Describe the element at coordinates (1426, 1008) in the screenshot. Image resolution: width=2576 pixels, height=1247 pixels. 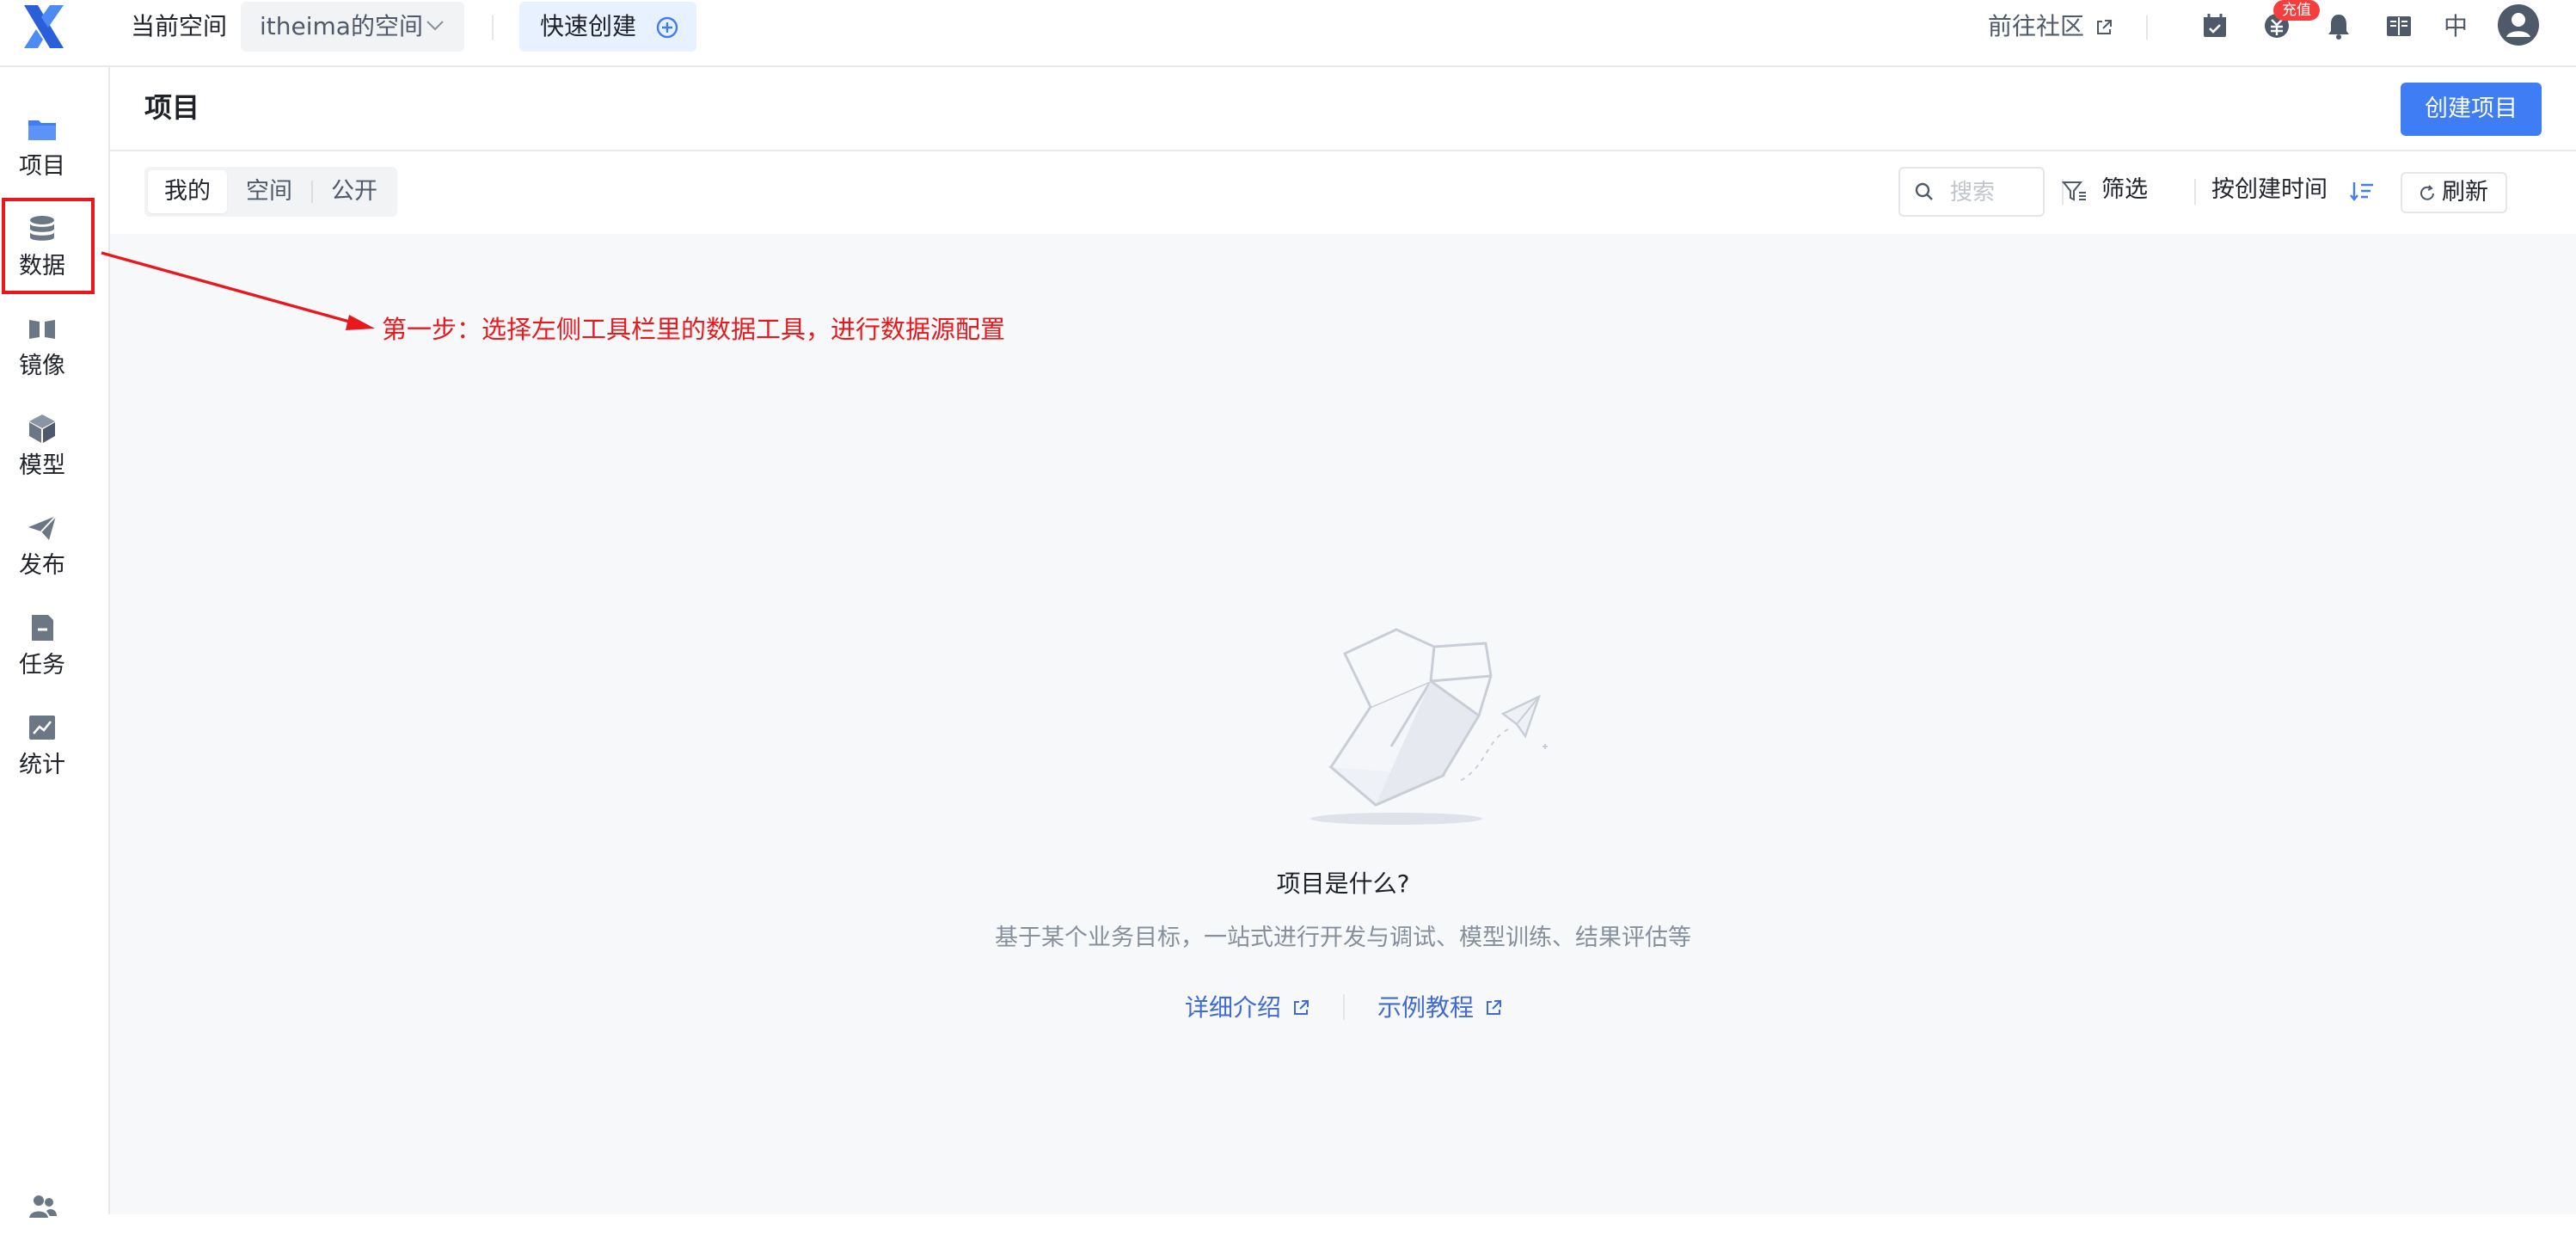
I see `tutorial-label: 示例教程` at that location.